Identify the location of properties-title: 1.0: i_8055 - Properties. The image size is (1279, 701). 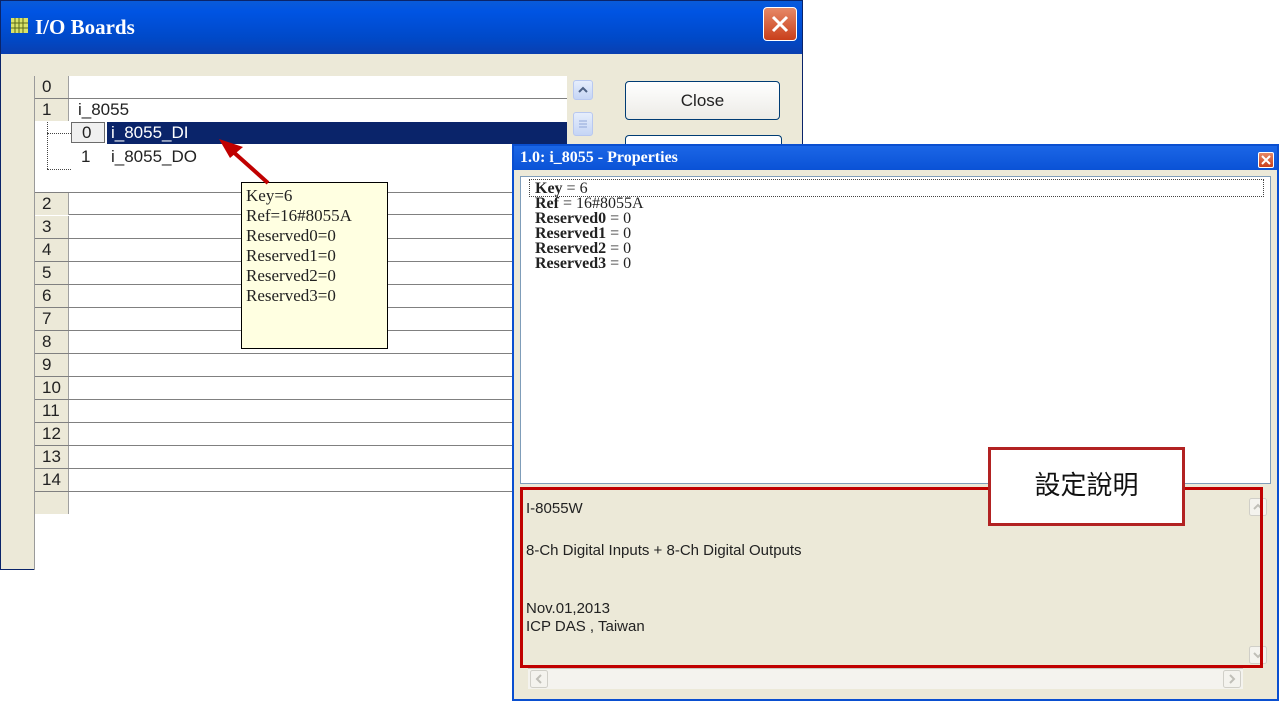
(599, 157).